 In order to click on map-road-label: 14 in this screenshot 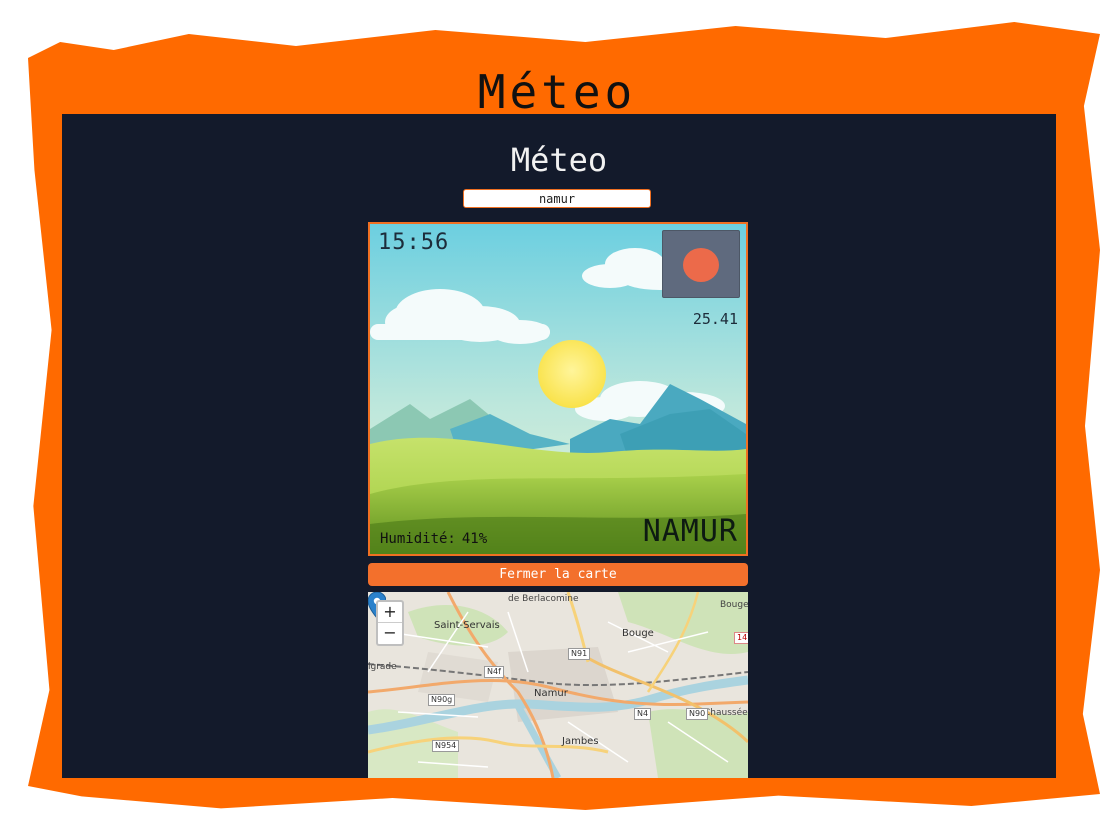, I will do `click(741, 638)`.